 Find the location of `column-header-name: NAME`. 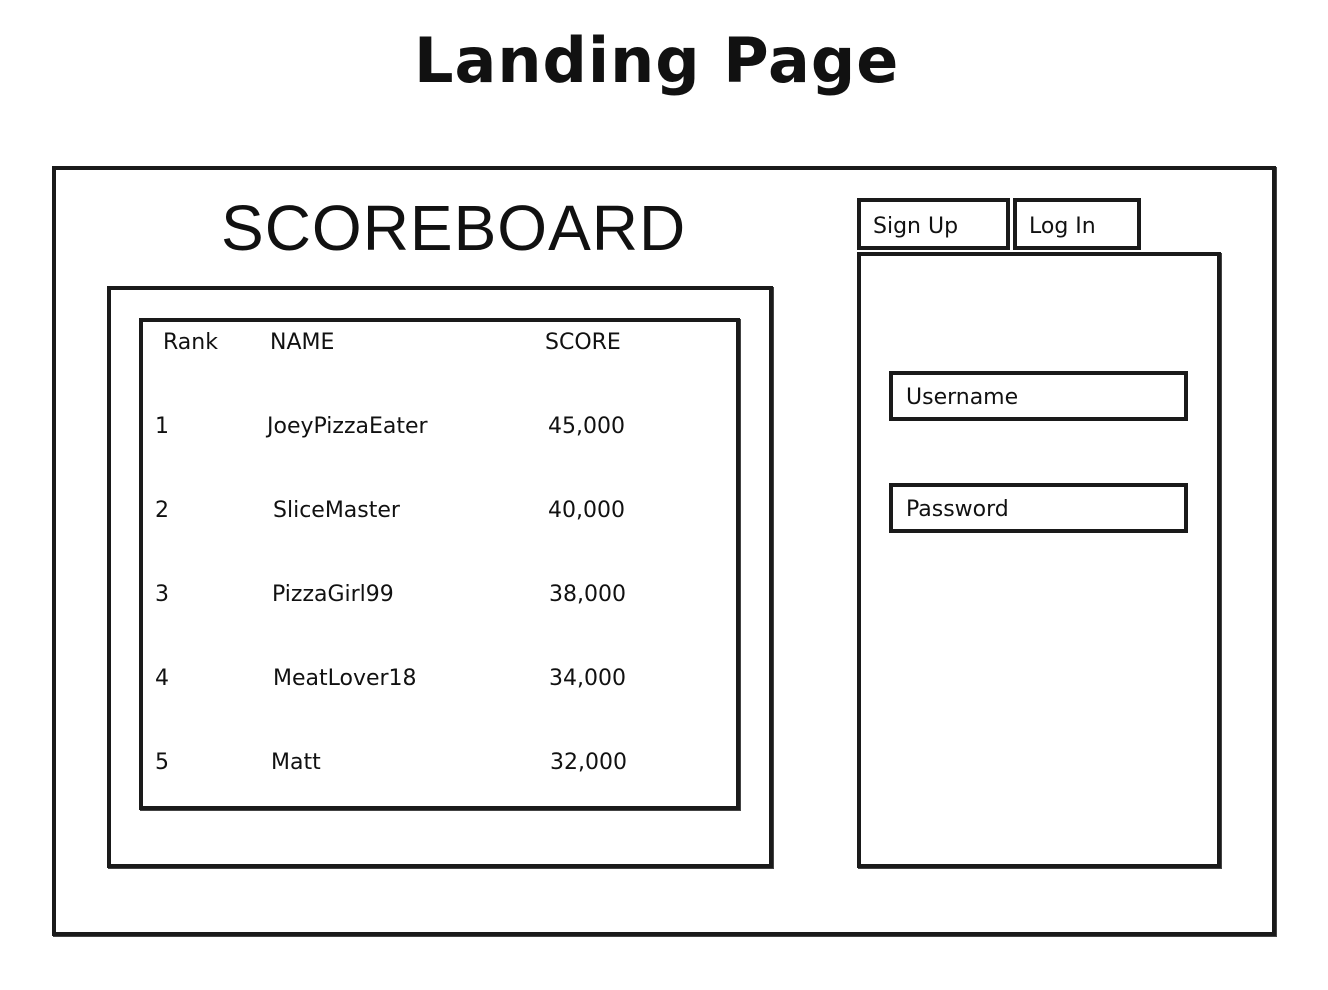

column-header-name: NAME is located at coordinates (302, 342).